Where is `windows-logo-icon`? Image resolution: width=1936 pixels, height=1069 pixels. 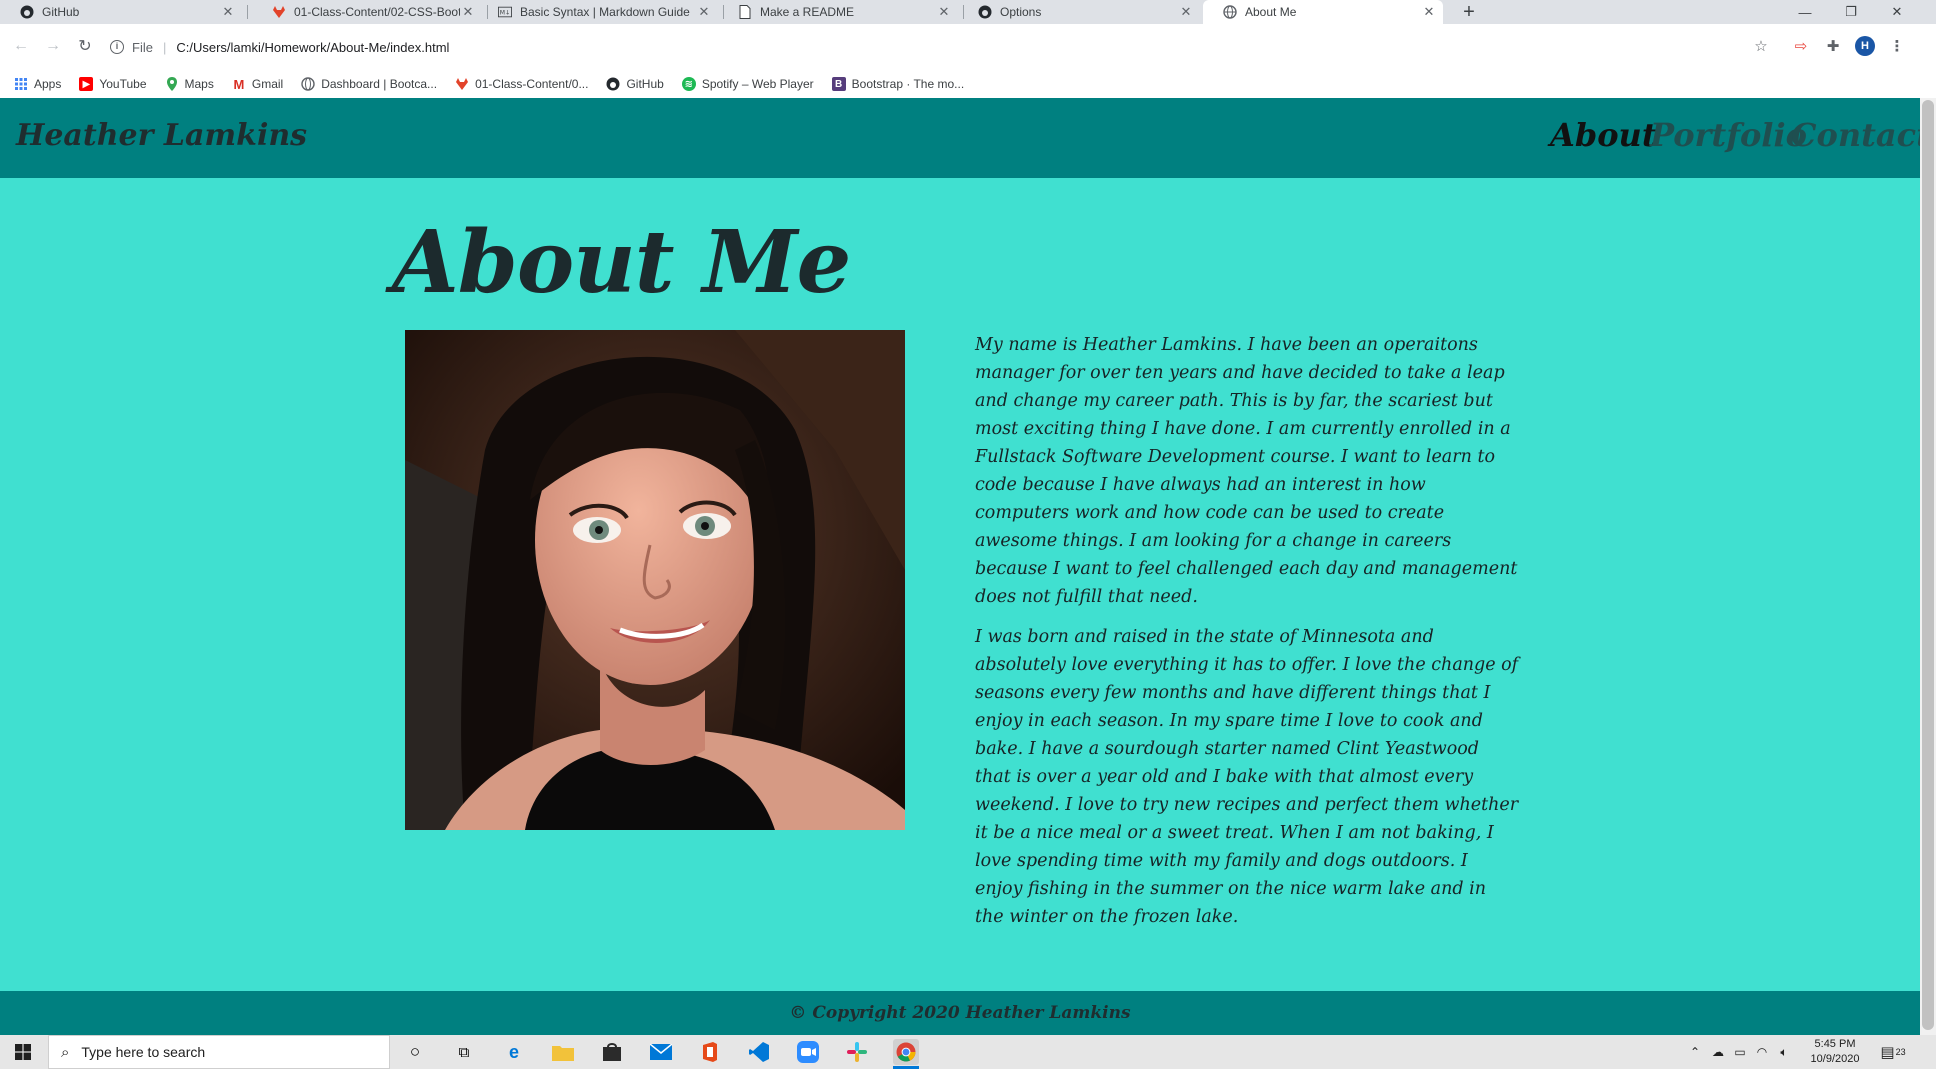 windows-logo-icon is located at coordinates (23, 1052).